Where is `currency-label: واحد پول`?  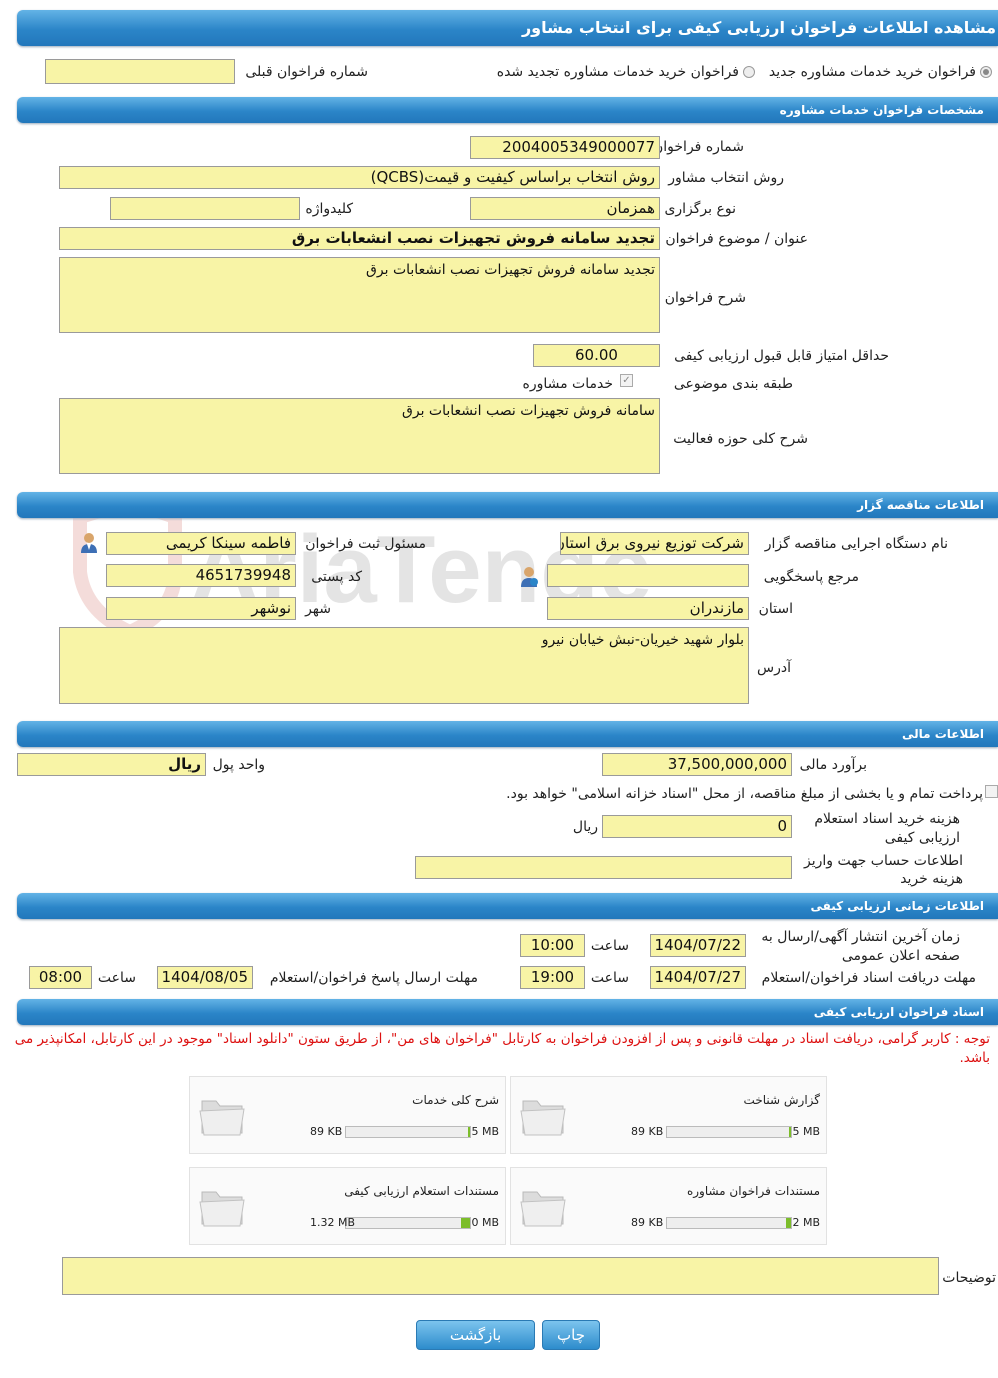 currency-label: واحد پول is located at coordinates (238, 765).